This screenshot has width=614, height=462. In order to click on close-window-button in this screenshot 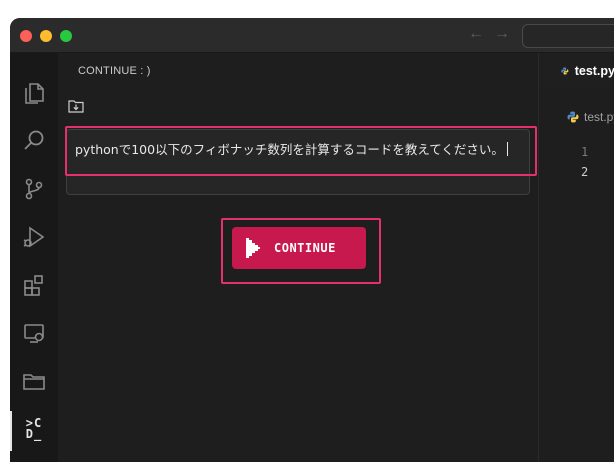, I will do `click(26, 36)`.